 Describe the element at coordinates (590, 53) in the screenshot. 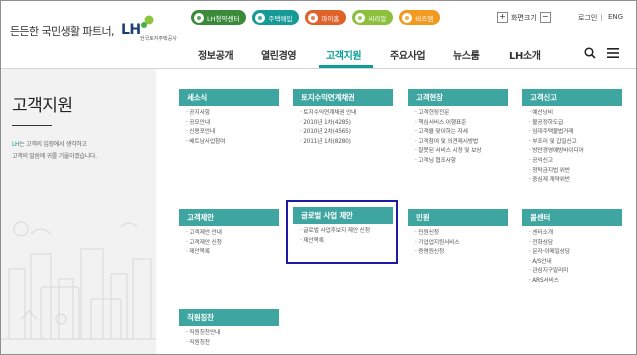

I see `search-icon` at that location.